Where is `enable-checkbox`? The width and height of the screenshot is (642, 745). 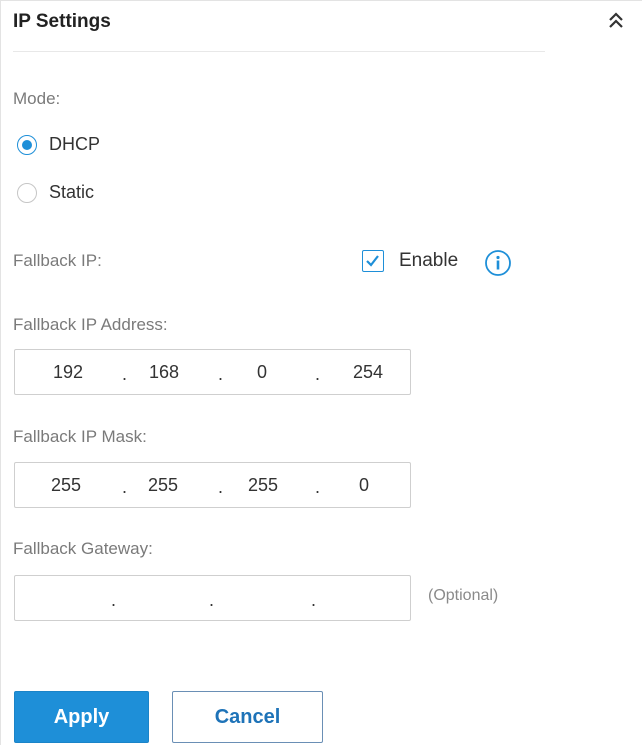 enable-checkbox is located at coordinates (373, 261).